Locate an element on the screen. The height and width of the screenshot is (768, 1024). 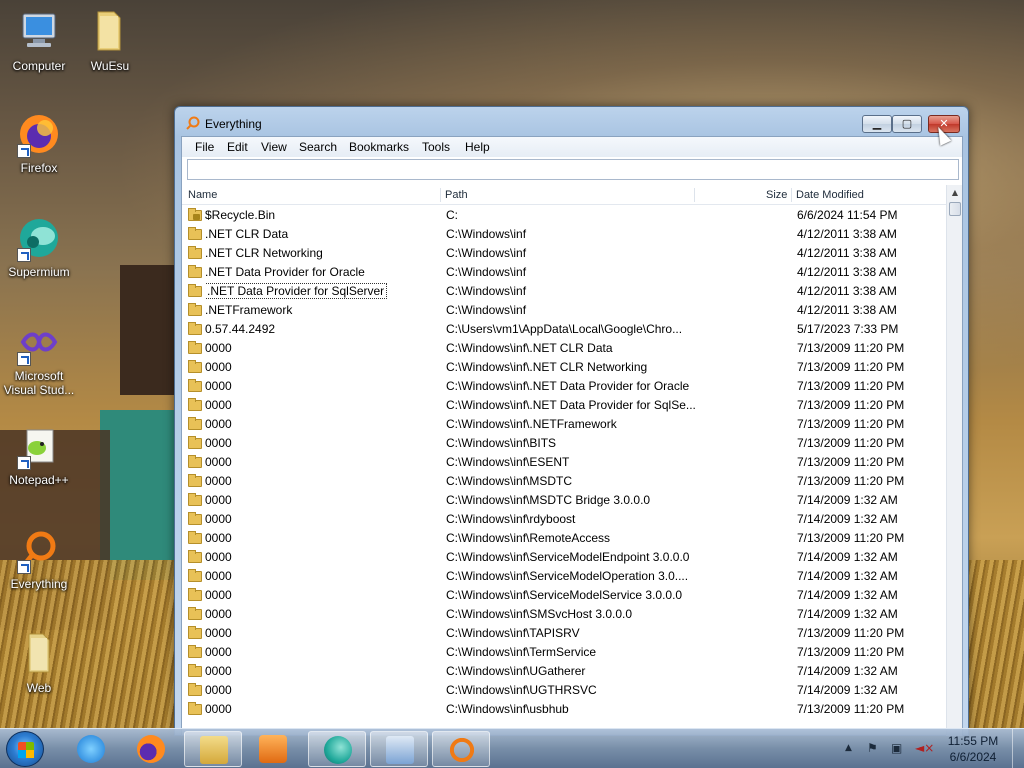
menu-edit: Edit is located at coordinates (237, 147).